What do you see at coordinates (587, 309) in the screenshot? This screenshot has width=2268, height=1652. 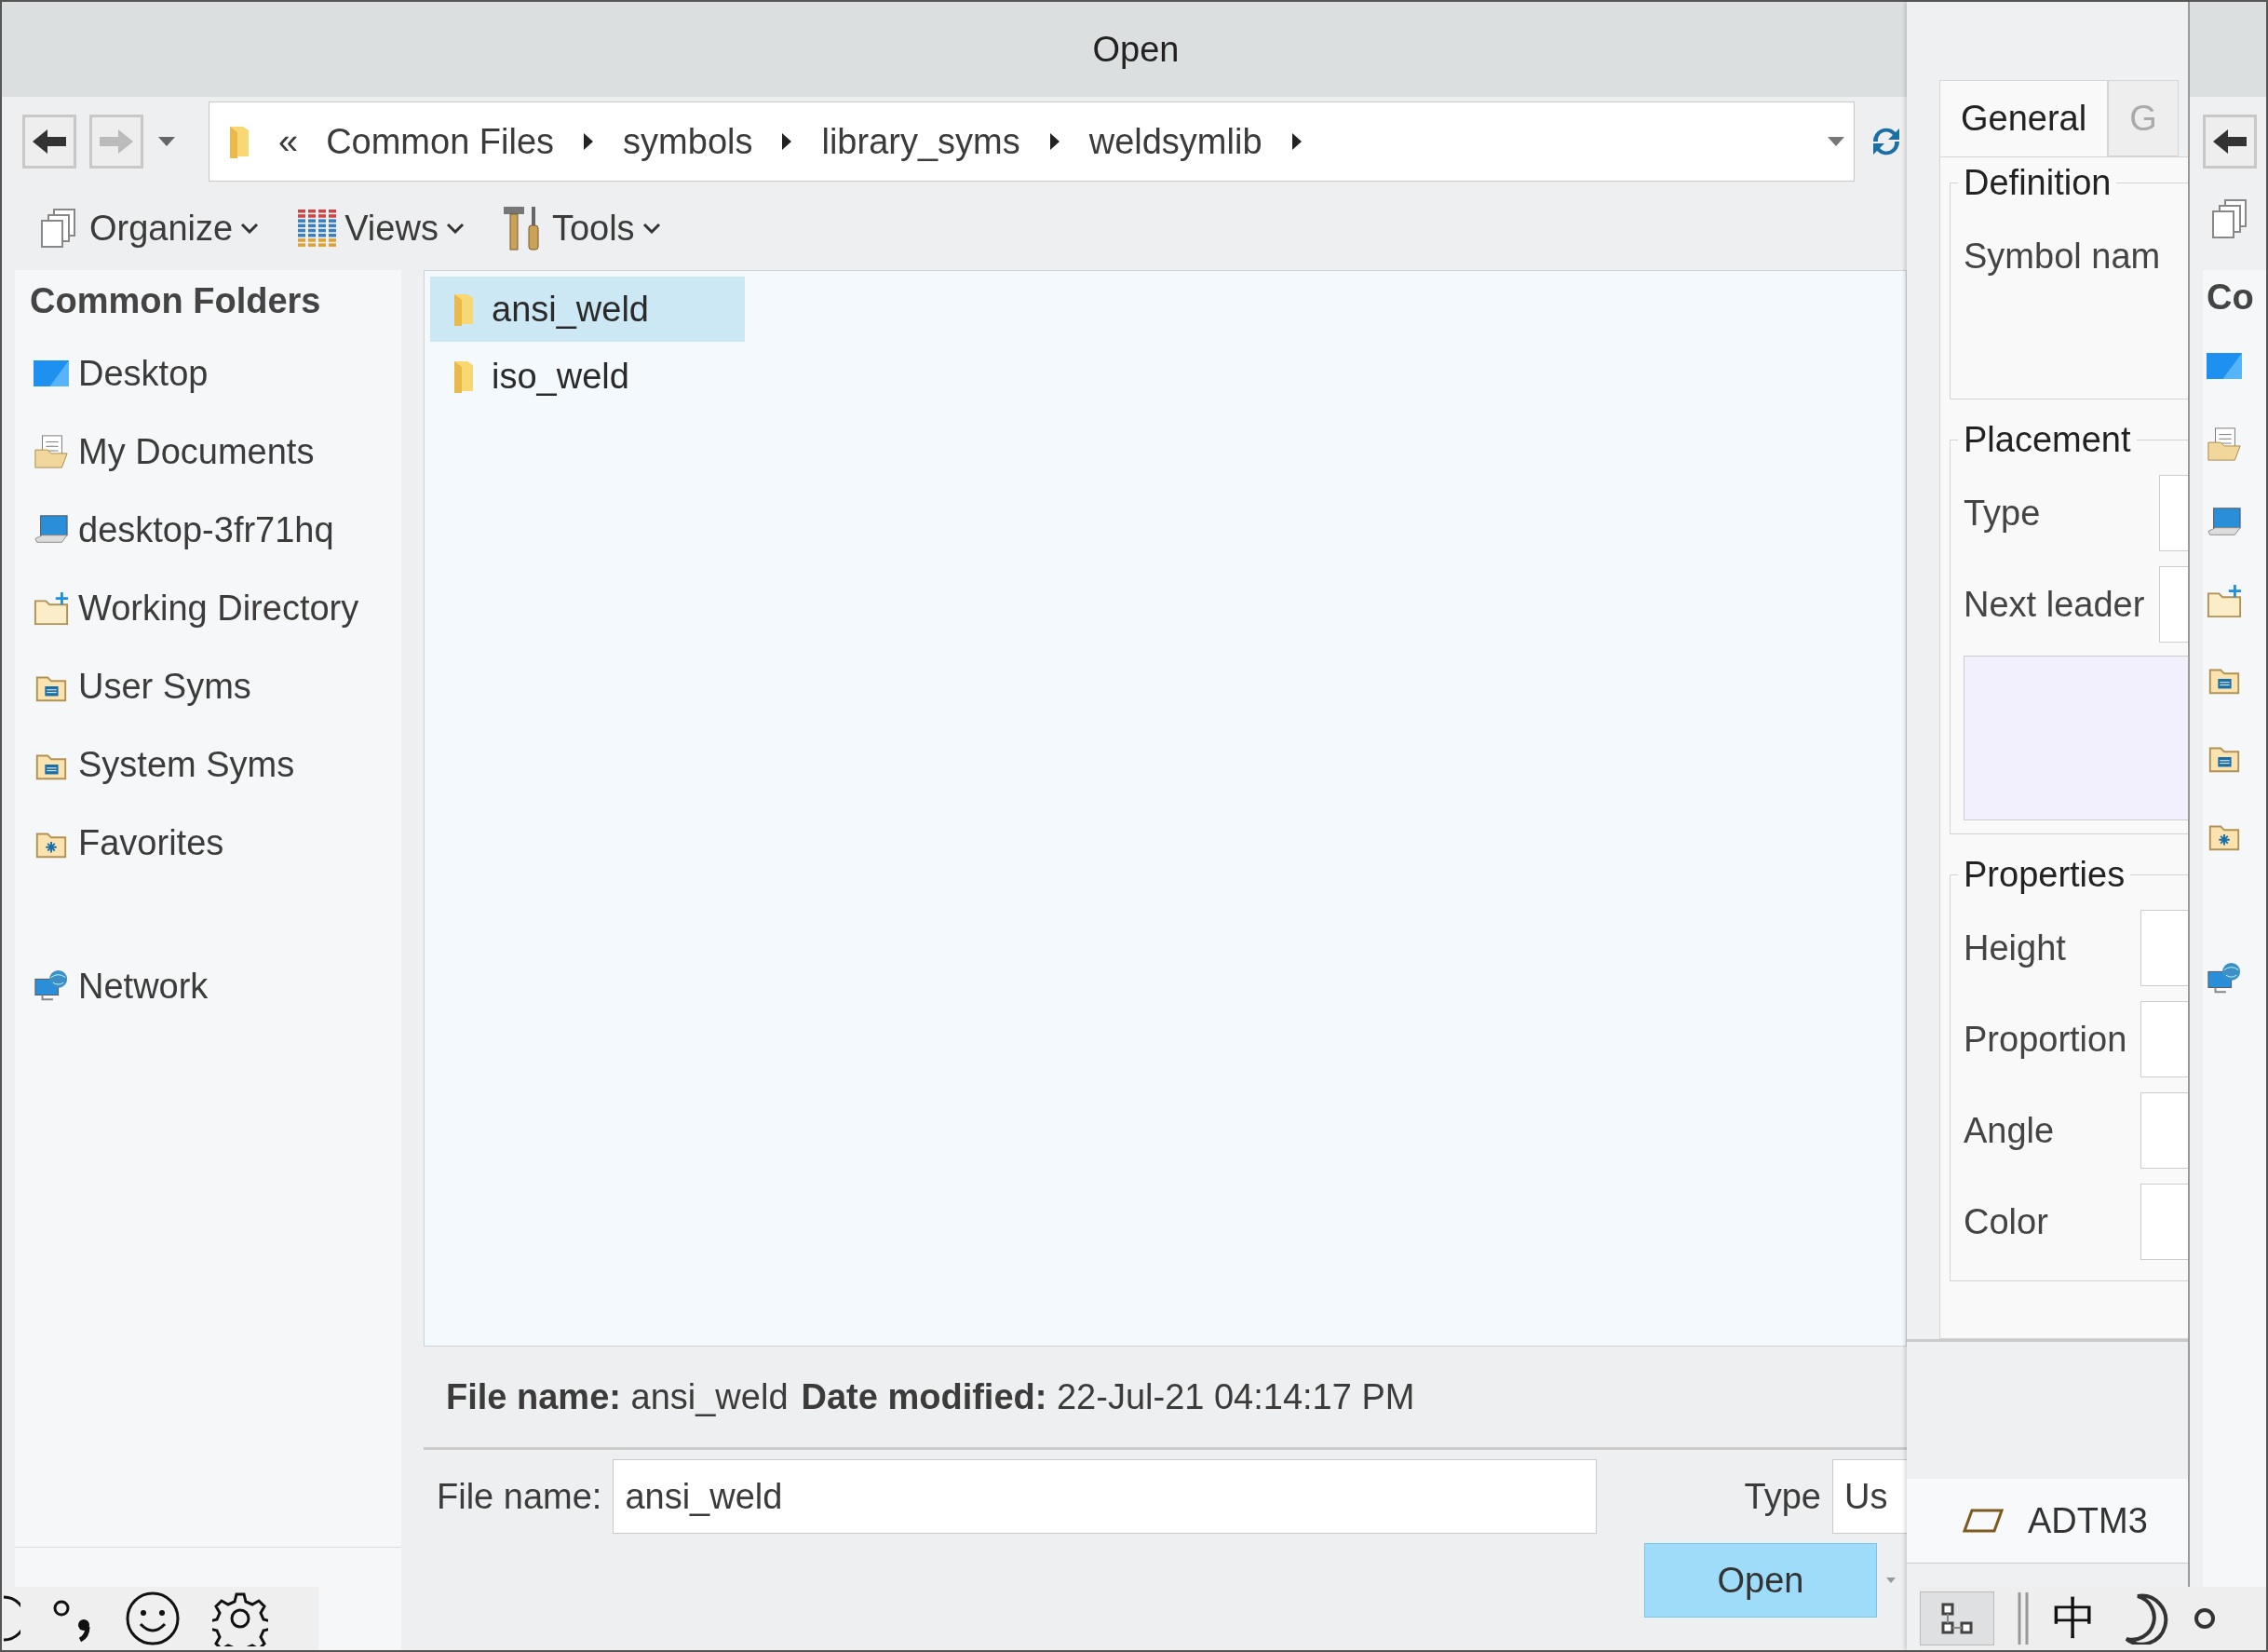 I see `file-row: ansi_weld` at bounding box center [587, 309].